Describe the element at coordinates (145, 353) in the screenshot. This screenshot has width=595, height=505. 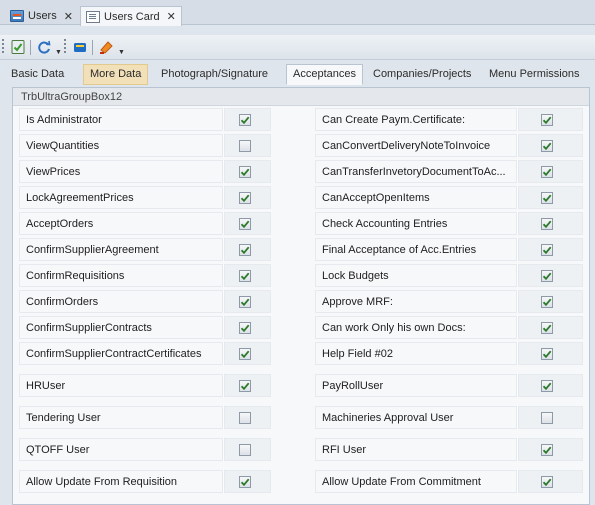
I see `permission-row: ConfirmSupplierContractCertificates` at that location.